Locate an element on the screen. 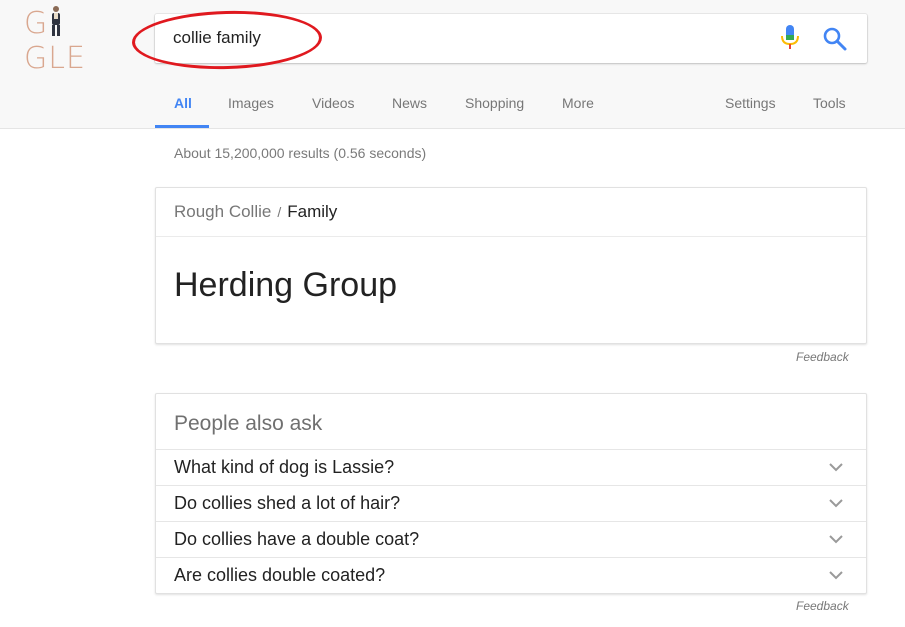 The image size is (905, 627). active-tab-indicator is located at coordinates (182, 126).